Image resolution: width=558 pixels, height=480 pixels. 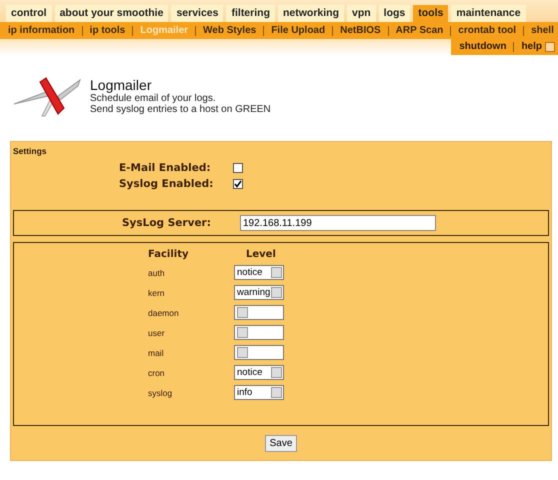 I want to click on page-description: Send syslog entries to a host on GREEN, so click(x=180, y=109).